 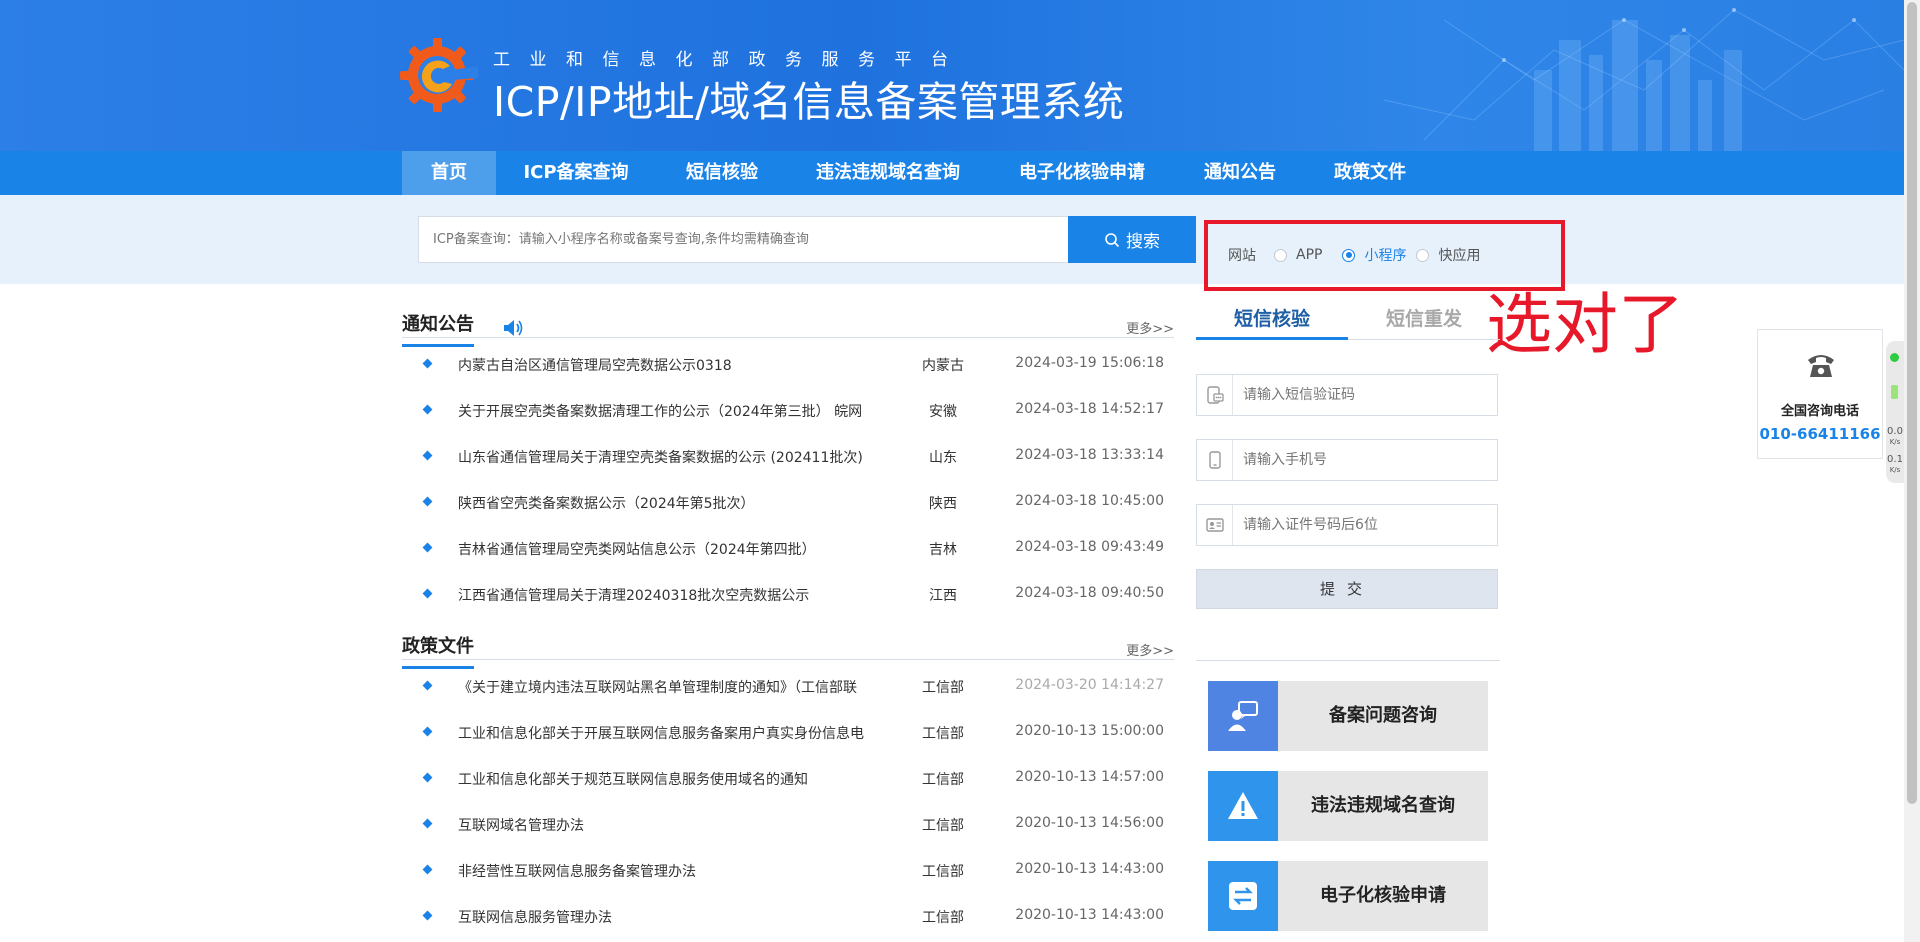 What do you see at coordinates (1894, 357) in the screenshot?
I see `status-dot-icon` at bounding box center [1894, 357].